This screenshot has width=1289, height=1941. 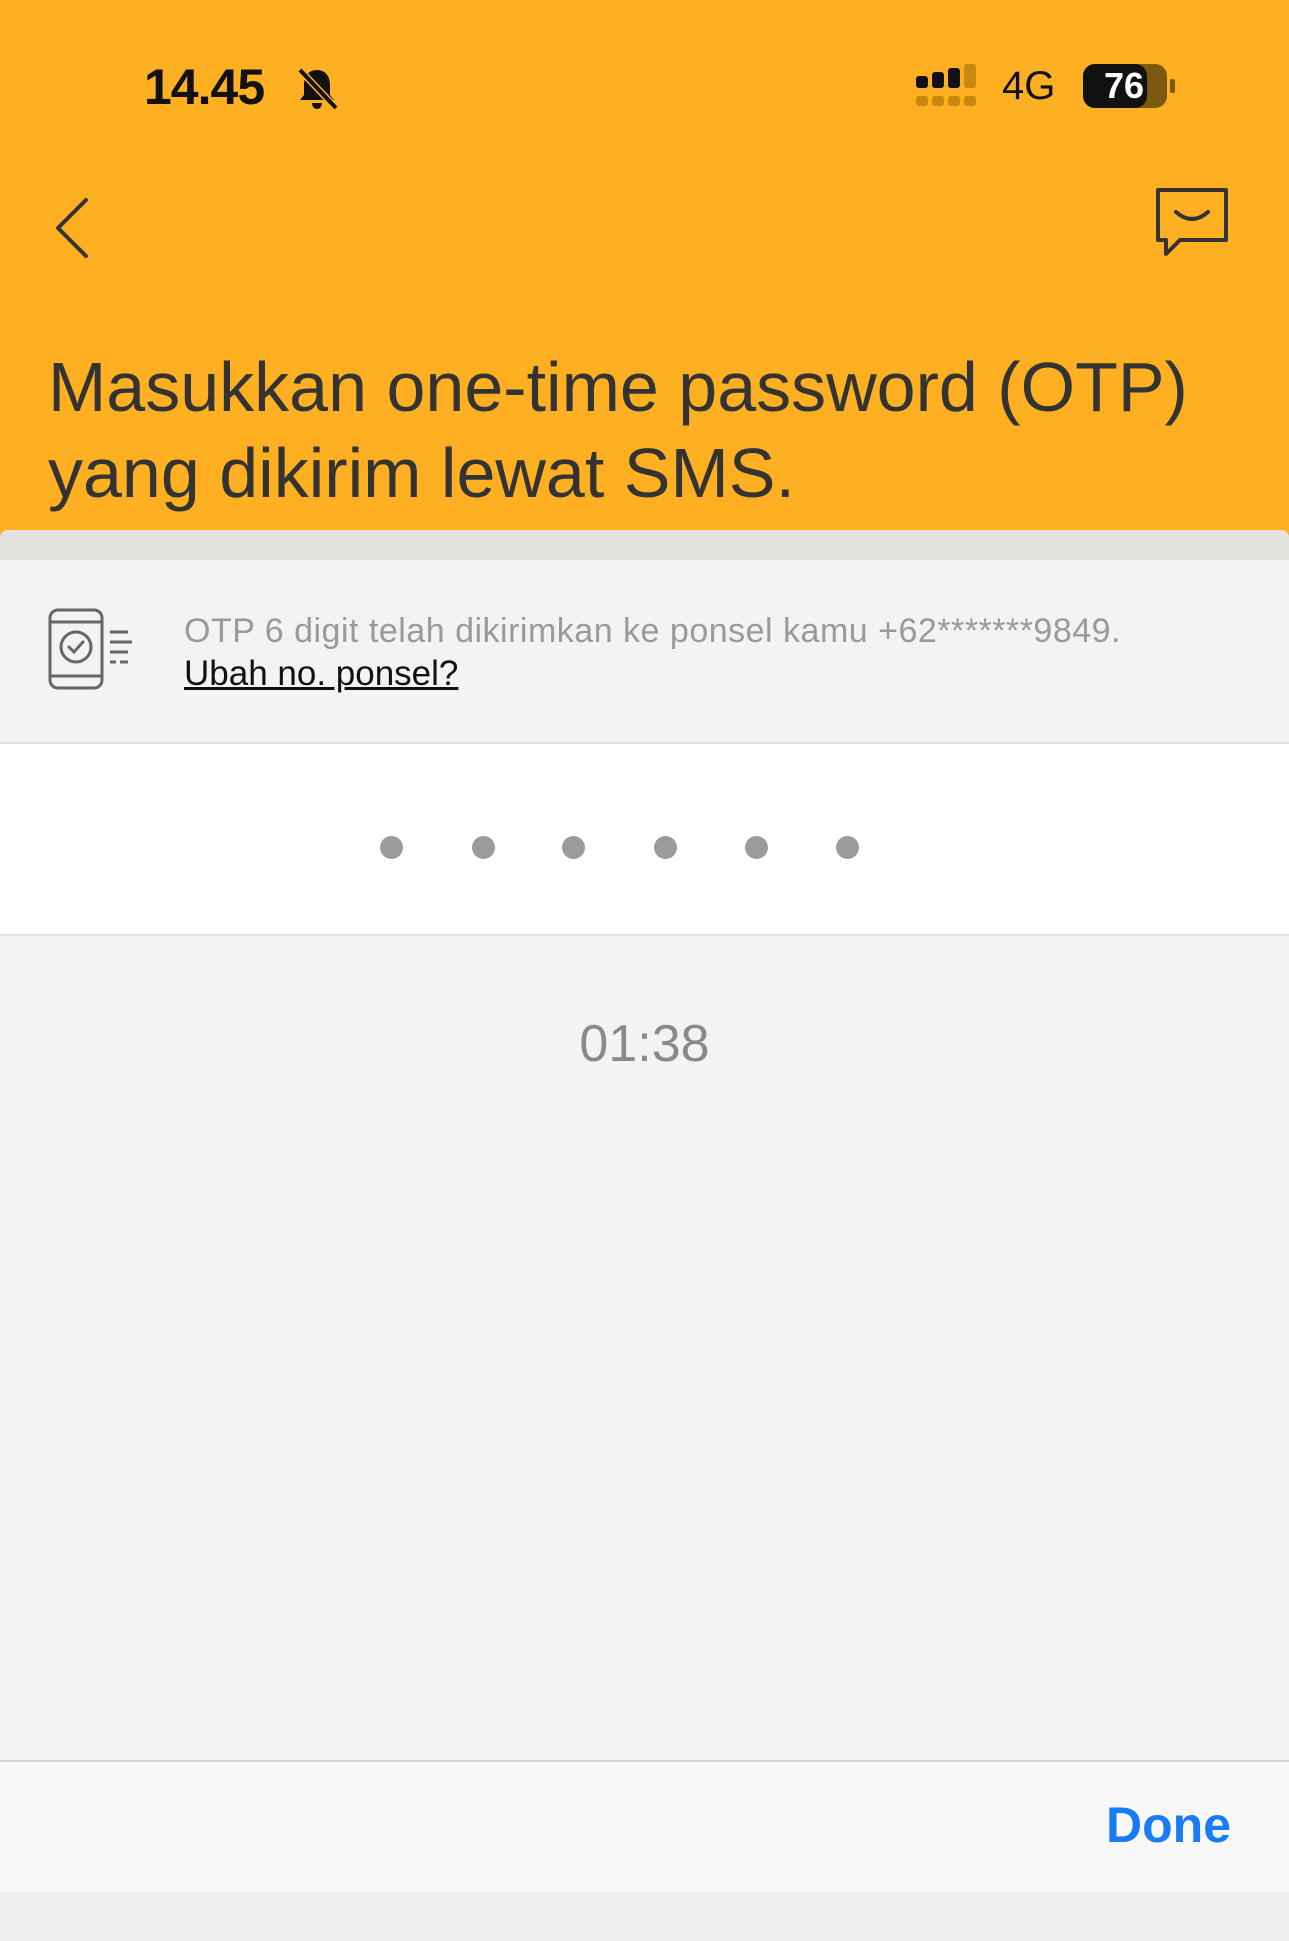 I want to click on keyboard-toolbar, so click(x=644, y=1827).